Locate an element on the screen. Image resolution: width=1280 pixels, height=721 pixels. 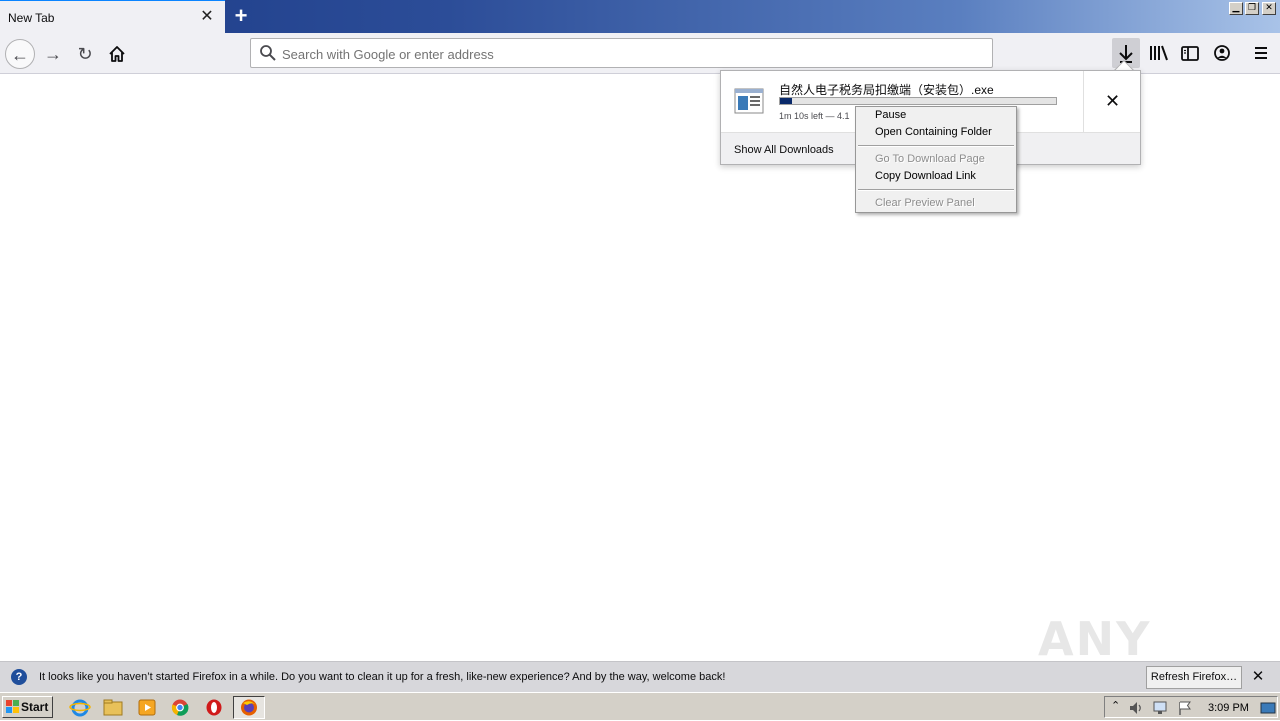
system-tray: ⌃ is located at coordinates (1191, 707).